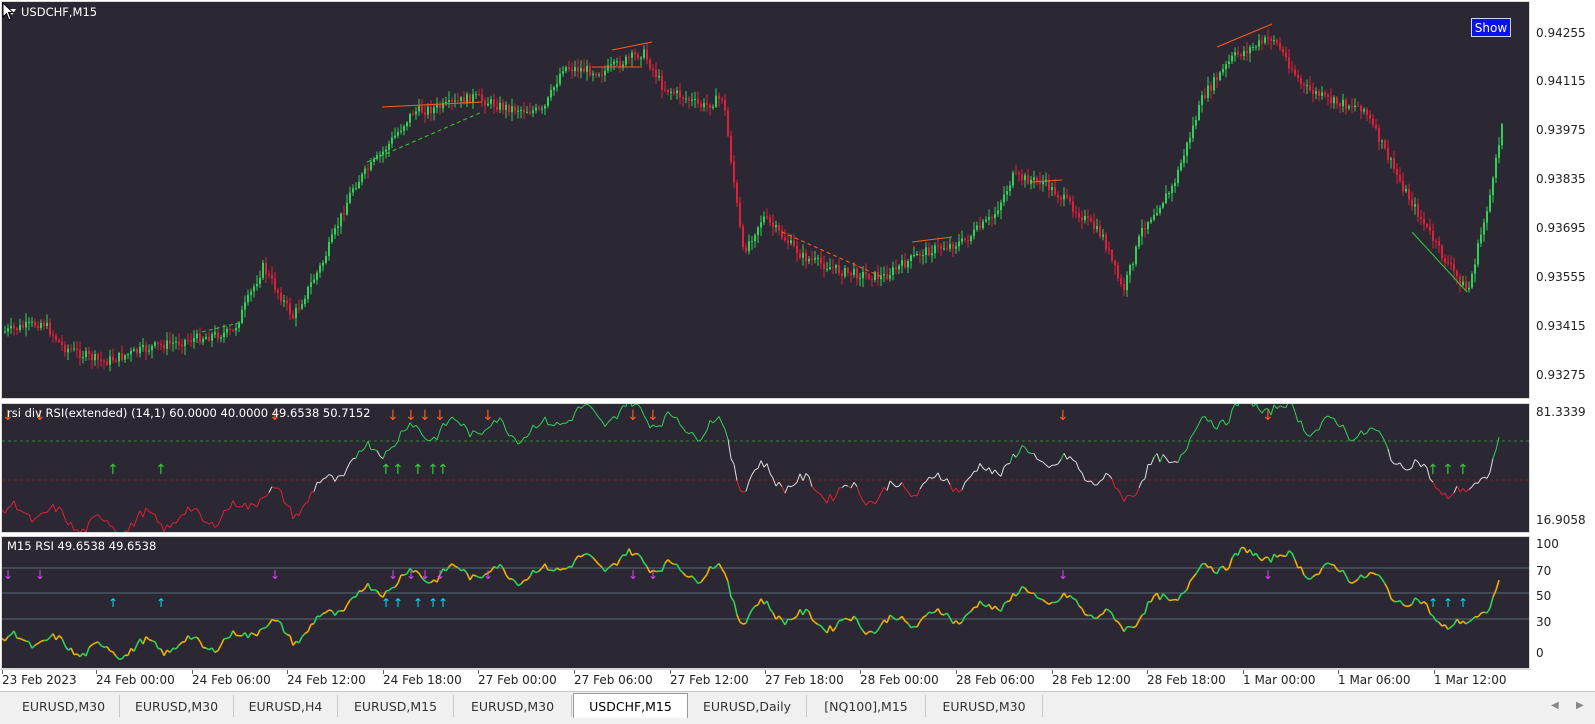 This screenshot has height=724, width=1595. What do you see at coordinates (40, 575) in the screenshot?
I see `sell-arrow-icon: ↓` at bounding box center [40, 575].